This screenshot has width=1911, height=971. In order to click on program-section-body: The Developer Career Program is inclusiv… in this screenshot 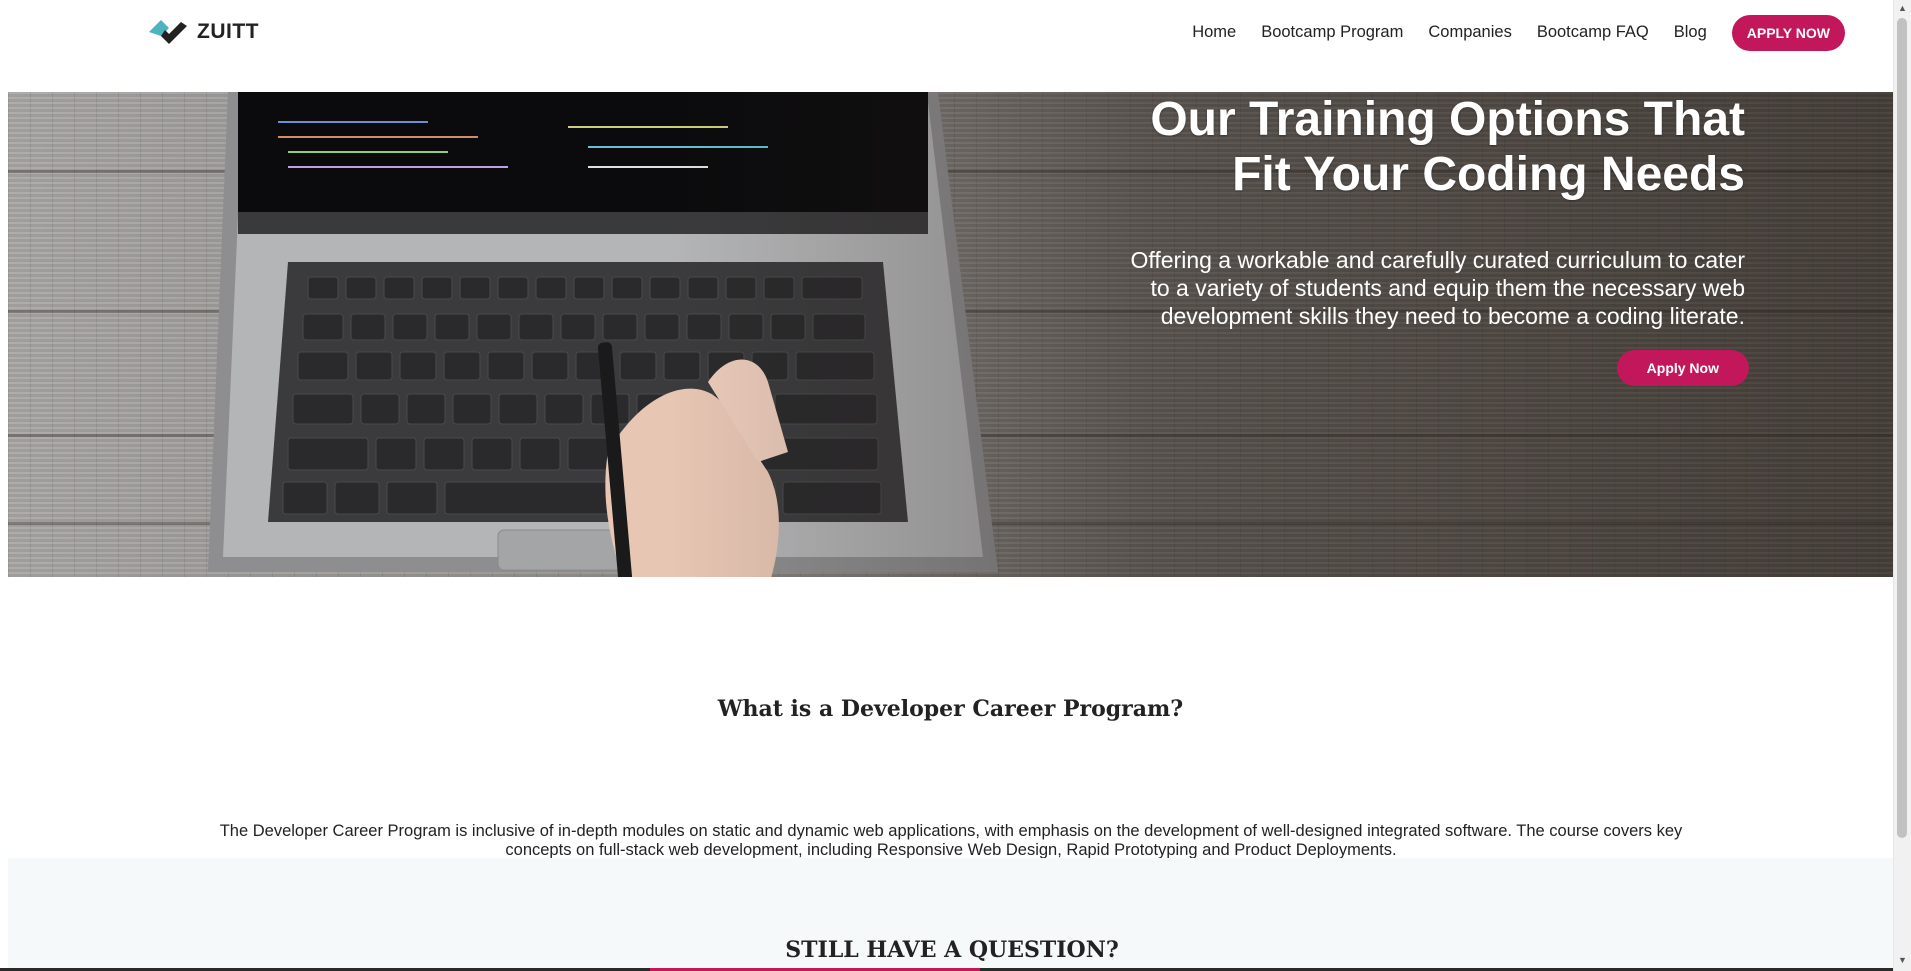, I will do `click(951, 840)`.